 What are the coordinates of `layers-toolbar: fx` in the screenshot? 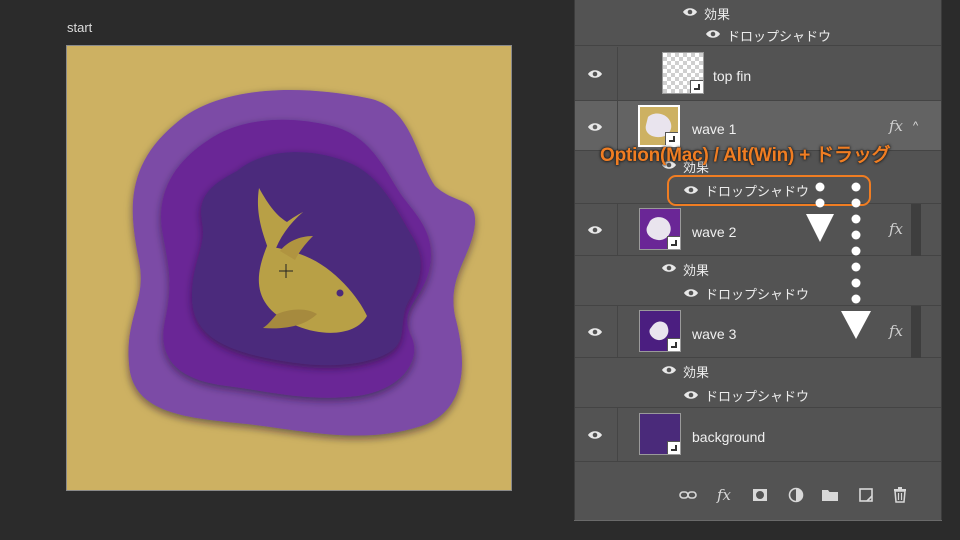 It's located at (758, 495).